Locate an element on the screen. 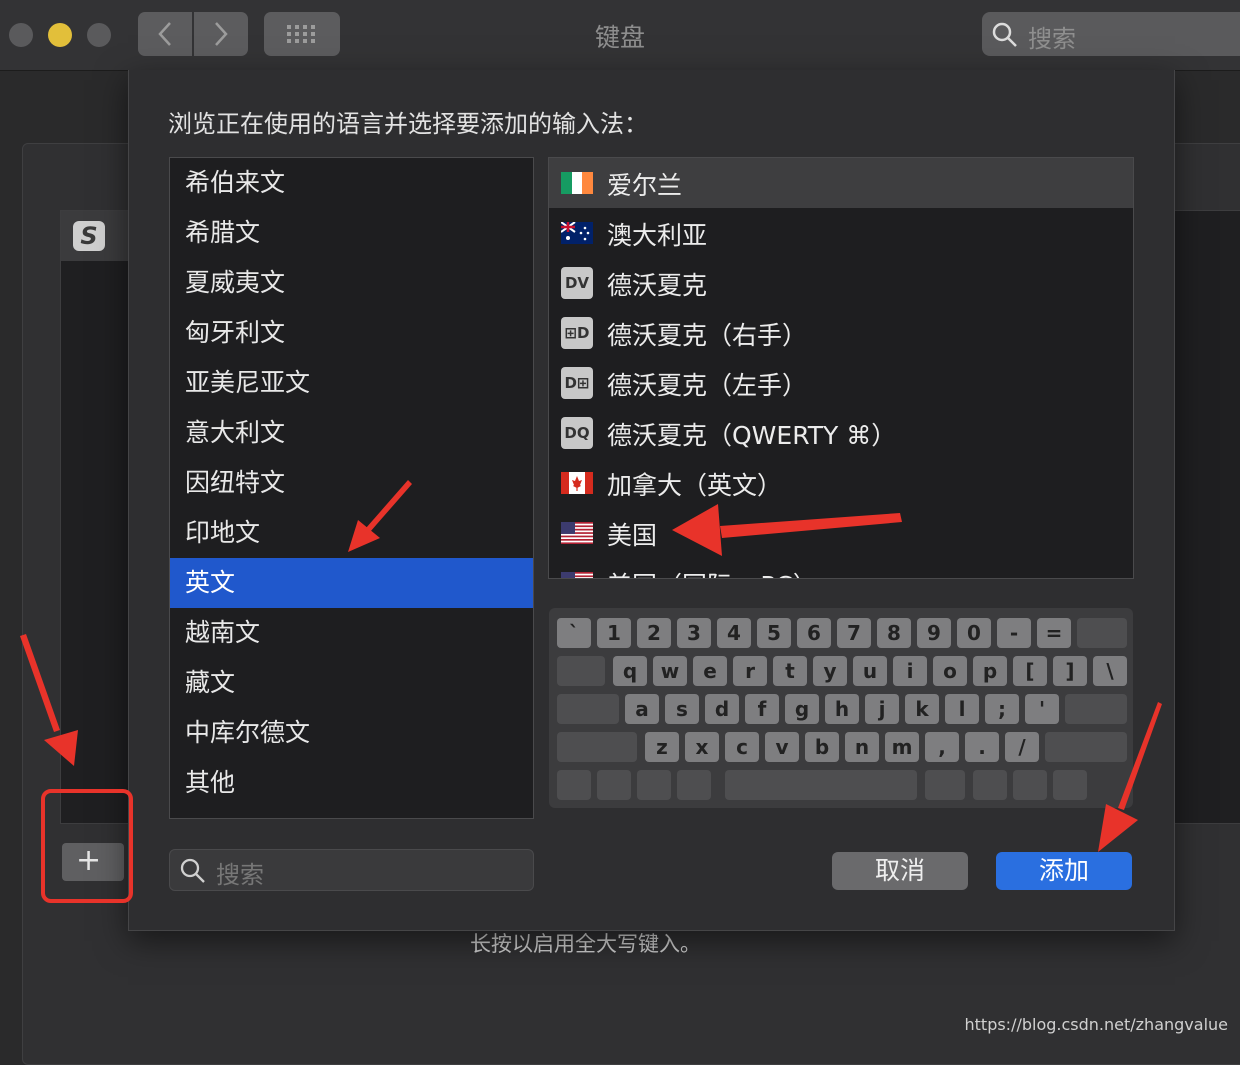 The image size is (1240, 1065). dvorak-left-icon: D⊞ is located at coordinates (577, 383).